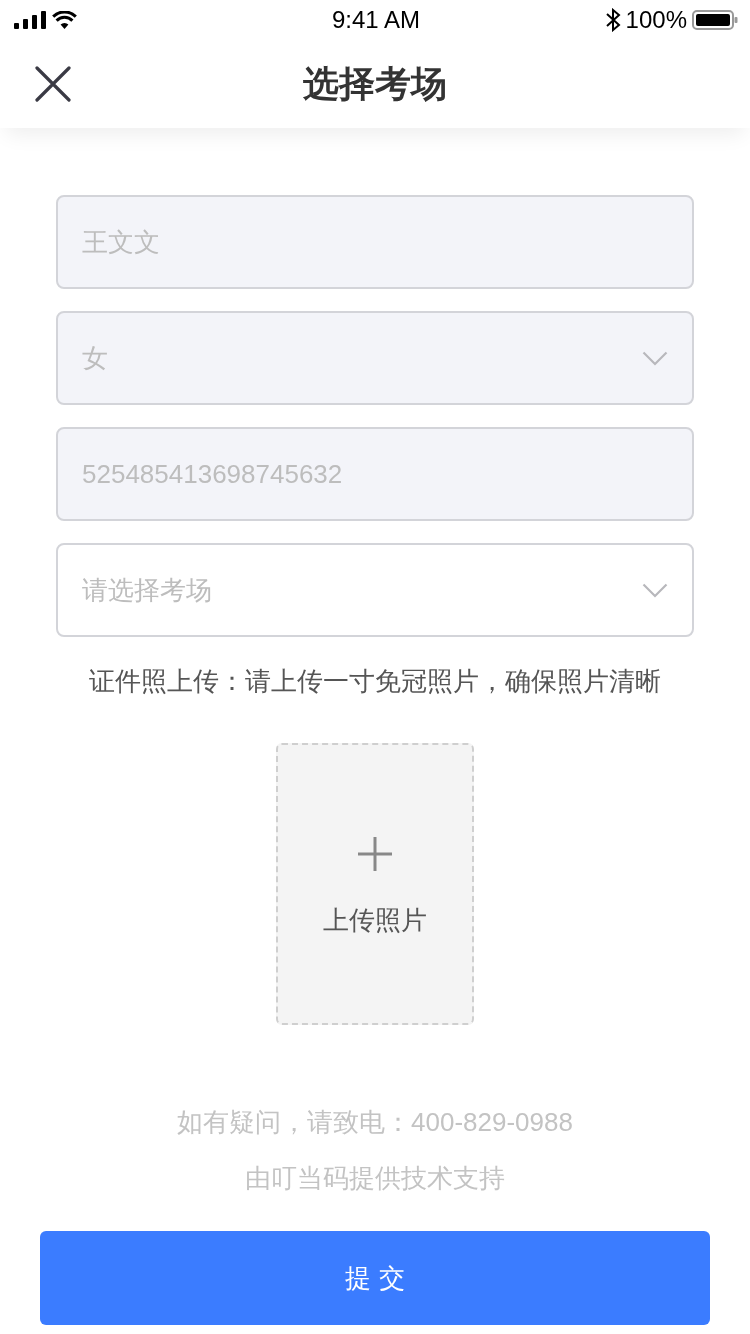 The width and height of the screenshot is (750, 1334). What do you see at coordinates (375, 84) in the screenshot?
I see `page-title: 选择考场` at bounding box center [375, 84].